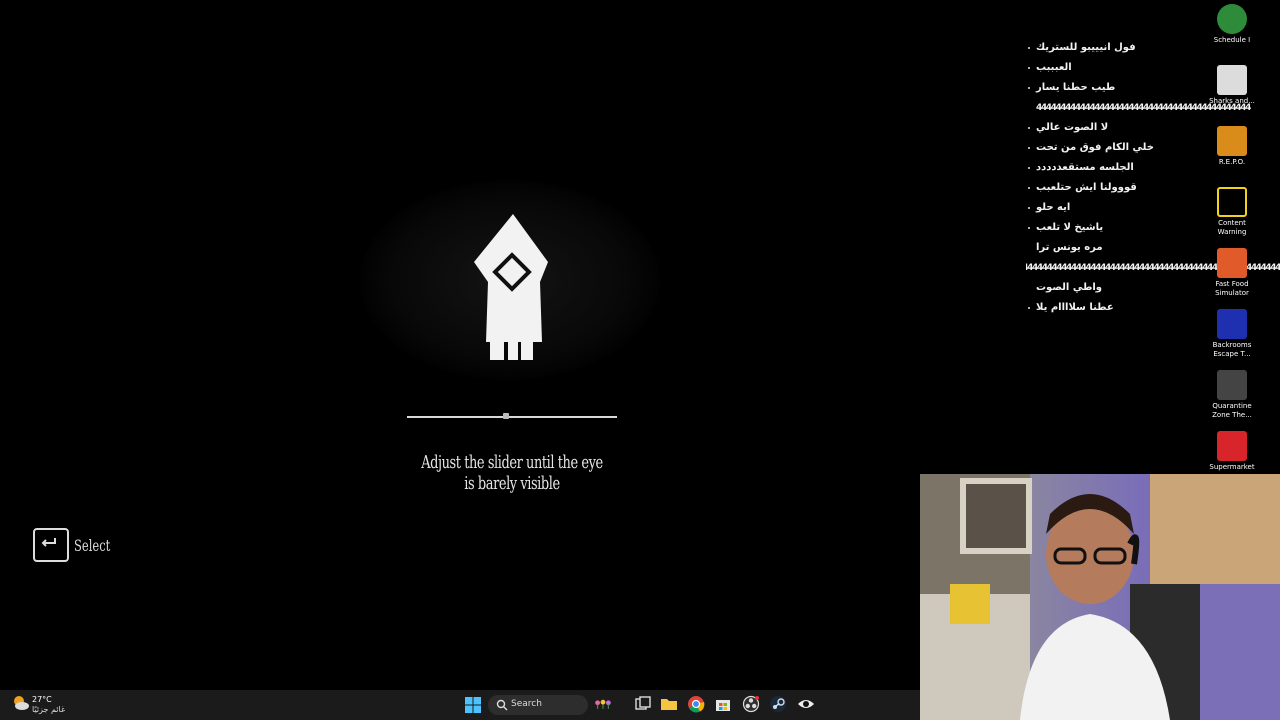  What do you see at coordinates (42, 699) in the screenshot?
I see `weather-temperature: 27°C` at bounding box center [42, 699].